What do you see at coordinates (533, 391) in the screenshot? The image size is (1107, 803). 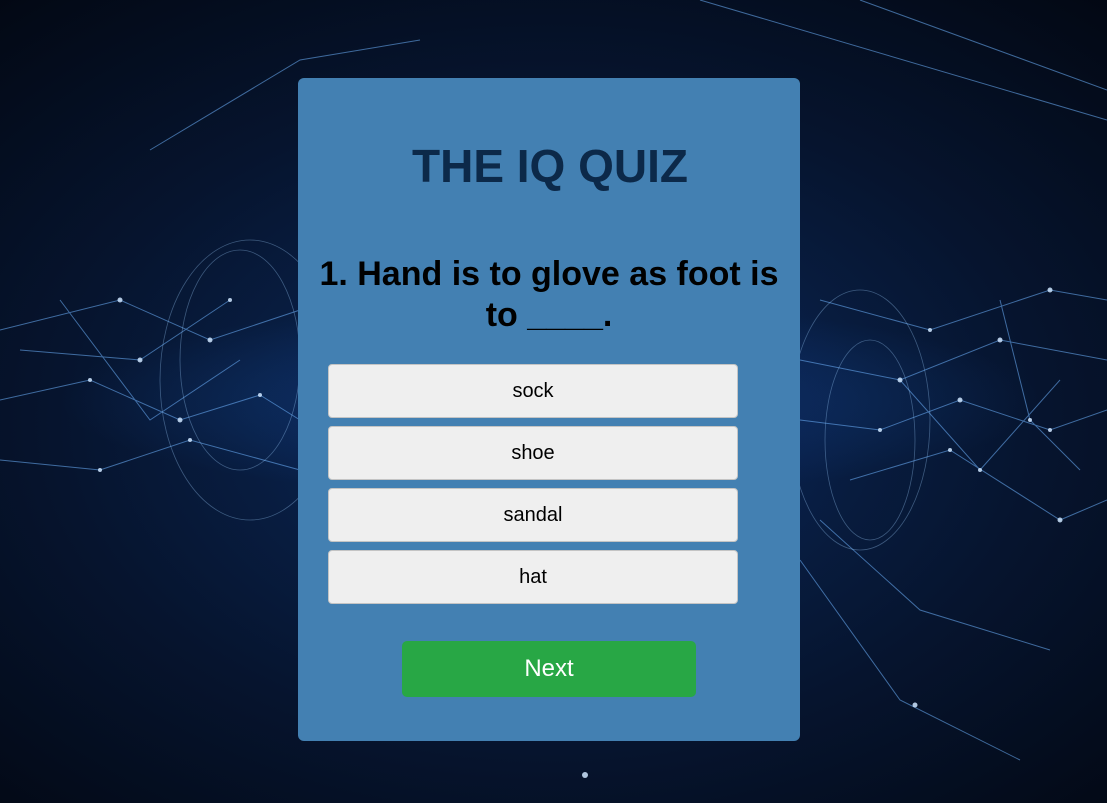 I see `answer-button-sock: sock` at bounding box center [533, 391].